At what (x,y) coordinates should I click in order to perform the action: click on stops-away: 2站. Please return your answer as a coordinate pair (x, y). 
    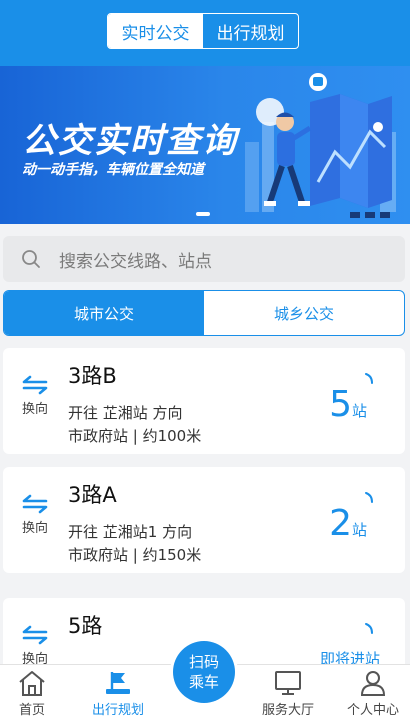
    Looking at the image, I should click on (348, 523).